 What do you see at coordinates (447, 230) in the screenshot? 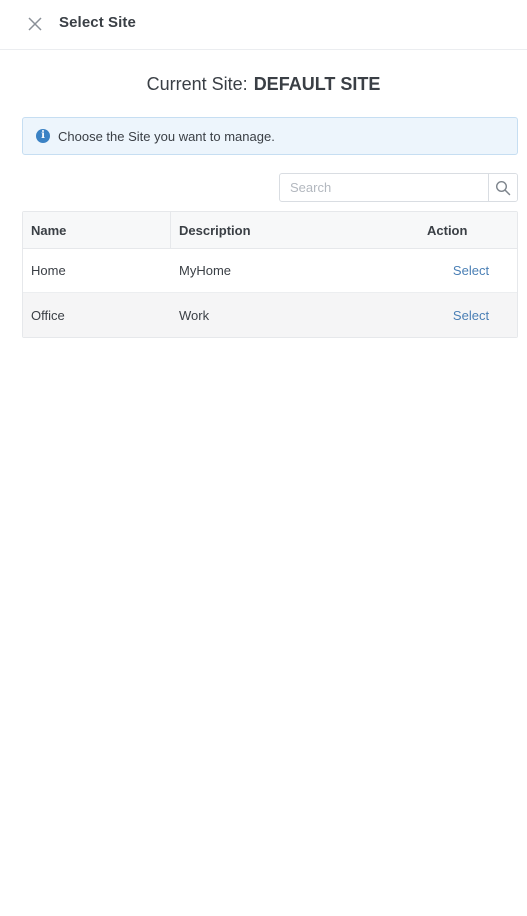
I see `column-header-action: Action` at bounding box center [447, 230].